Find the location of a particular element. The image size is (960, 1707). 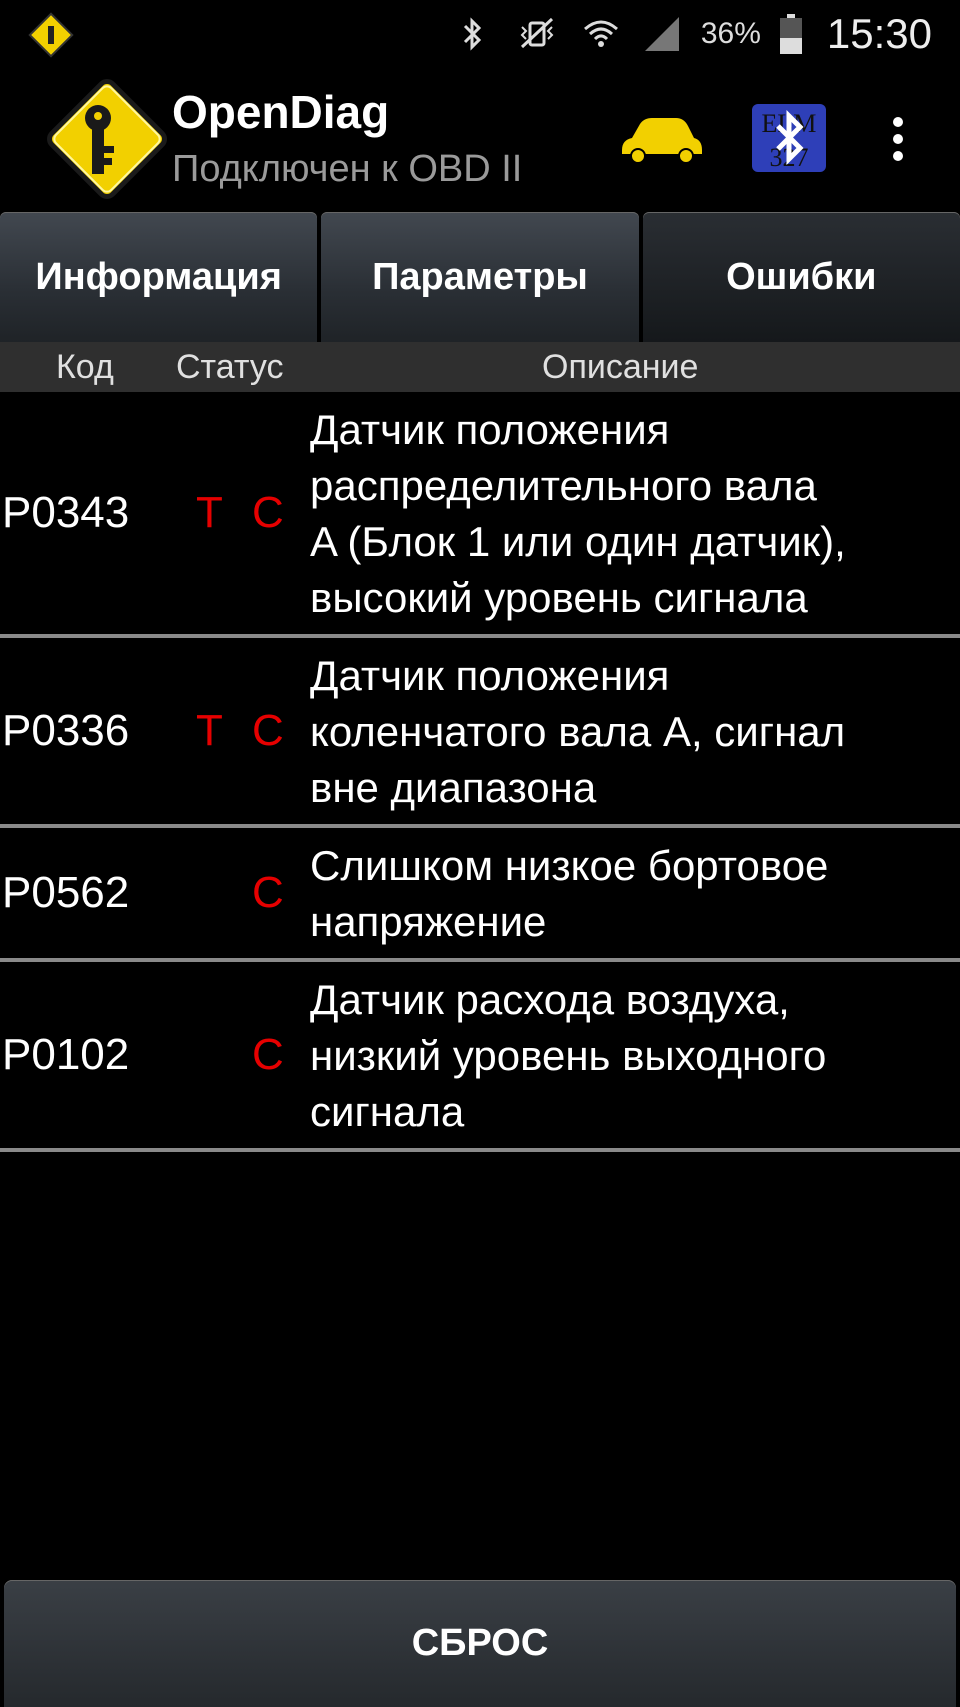

elm327-bluetooth-icon: ELM 327 is located at coordinates (789, 138).